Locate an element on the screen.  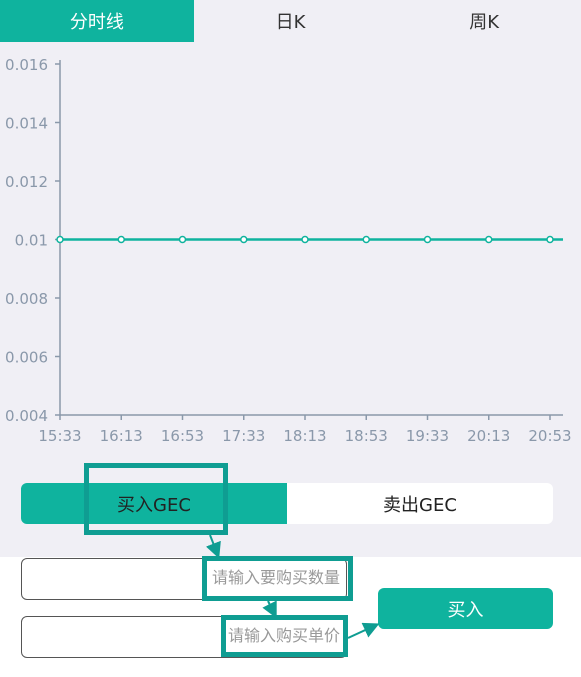
quantity-input is located at coordinates (184, 579).